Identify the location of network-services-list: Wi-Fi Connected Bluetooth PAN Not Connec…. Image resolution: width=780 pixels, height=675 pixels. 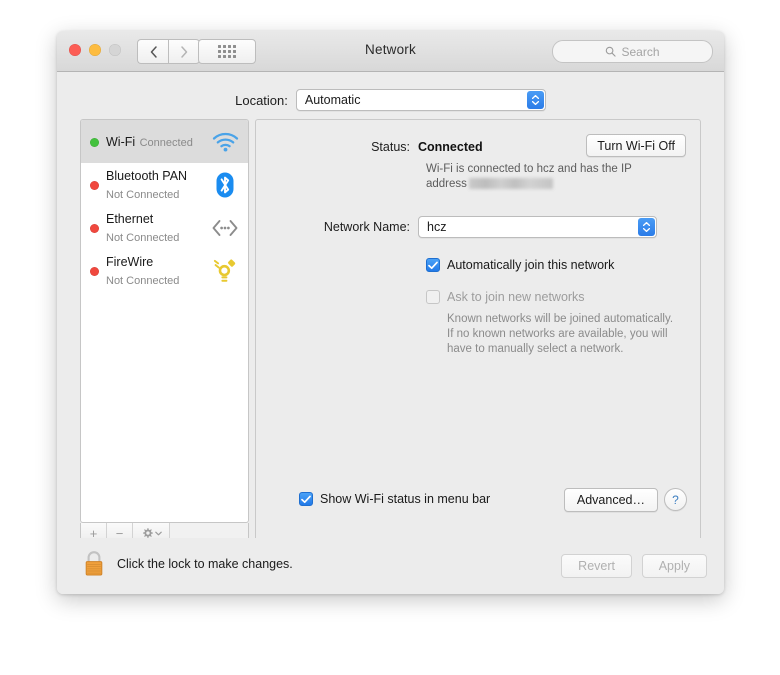
(164, 321).